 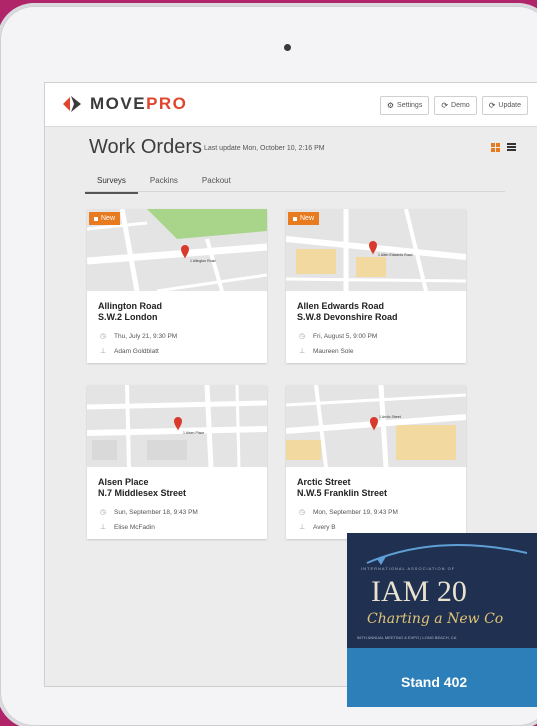 What do you see at coordinates (460, 105) in the screenshot?
I see `demo-label: Demo` at bounding box center [460, 105].